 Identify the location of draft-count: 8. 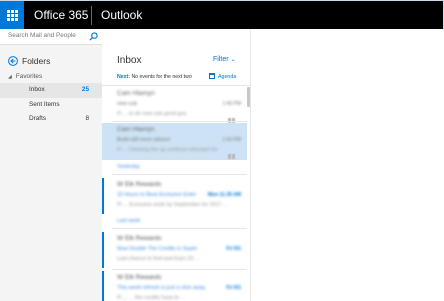
(87, 118).